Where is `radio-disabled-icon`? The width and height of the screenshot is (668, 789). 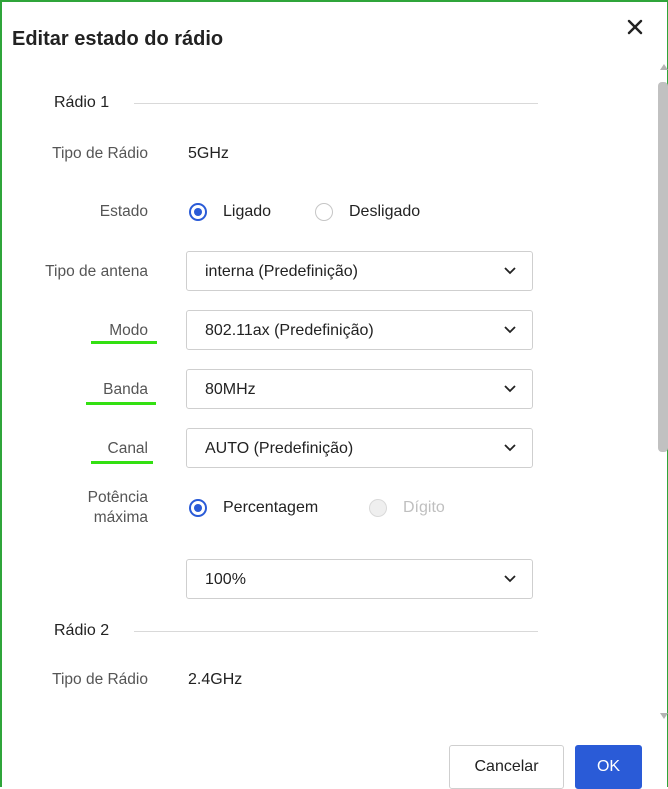 radio-disabled-icon is located at coordinates (378, 508).